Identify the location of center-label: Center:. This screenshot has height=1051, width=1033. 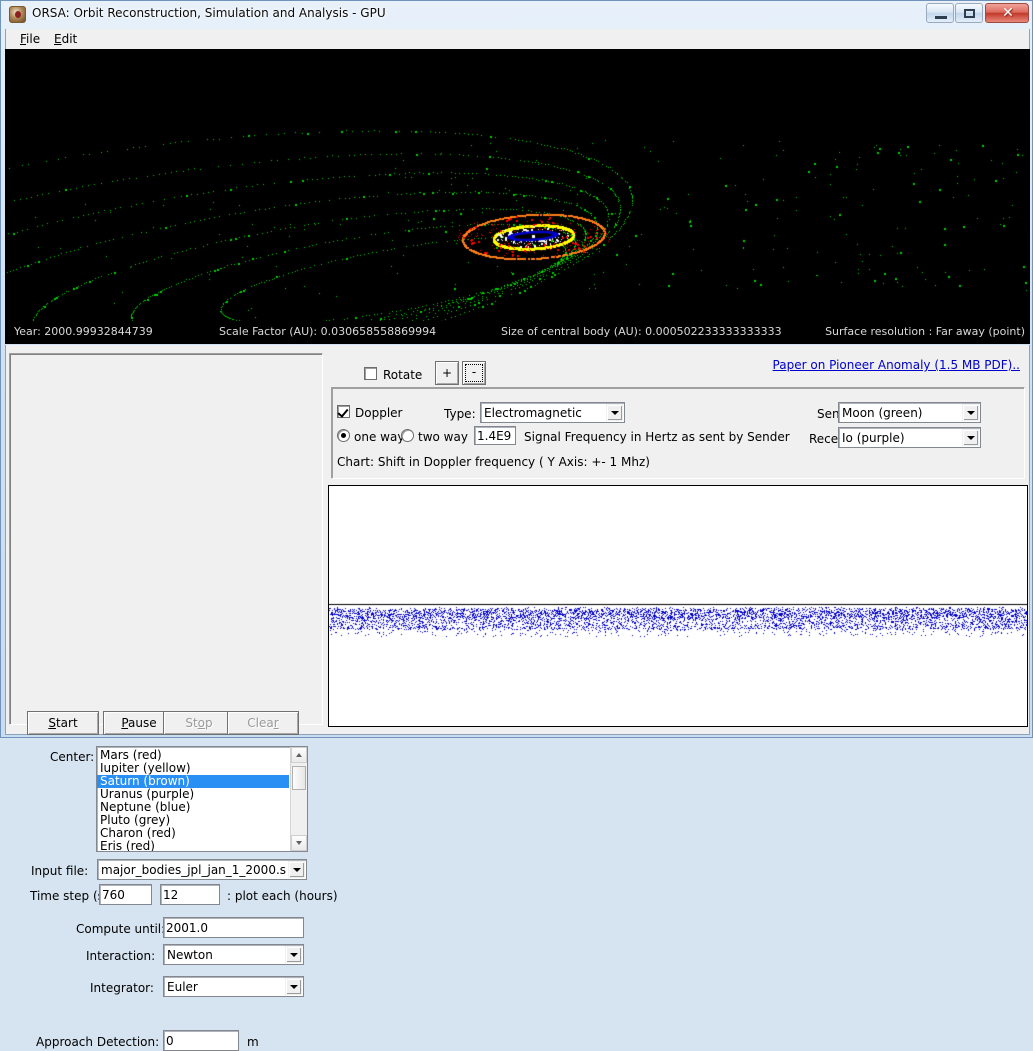
(72, 757).